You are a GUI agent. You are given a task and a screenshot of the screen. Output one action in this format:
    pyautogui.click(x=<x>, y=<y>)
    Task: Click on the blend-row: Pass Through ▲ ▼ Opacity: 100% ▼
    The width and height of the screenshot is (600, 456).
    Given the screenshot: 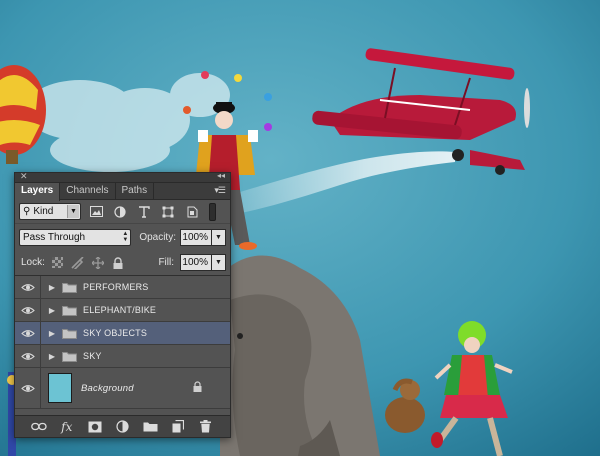 What is the action you would take?
    pyautogui.click(x=122, y=237)
    